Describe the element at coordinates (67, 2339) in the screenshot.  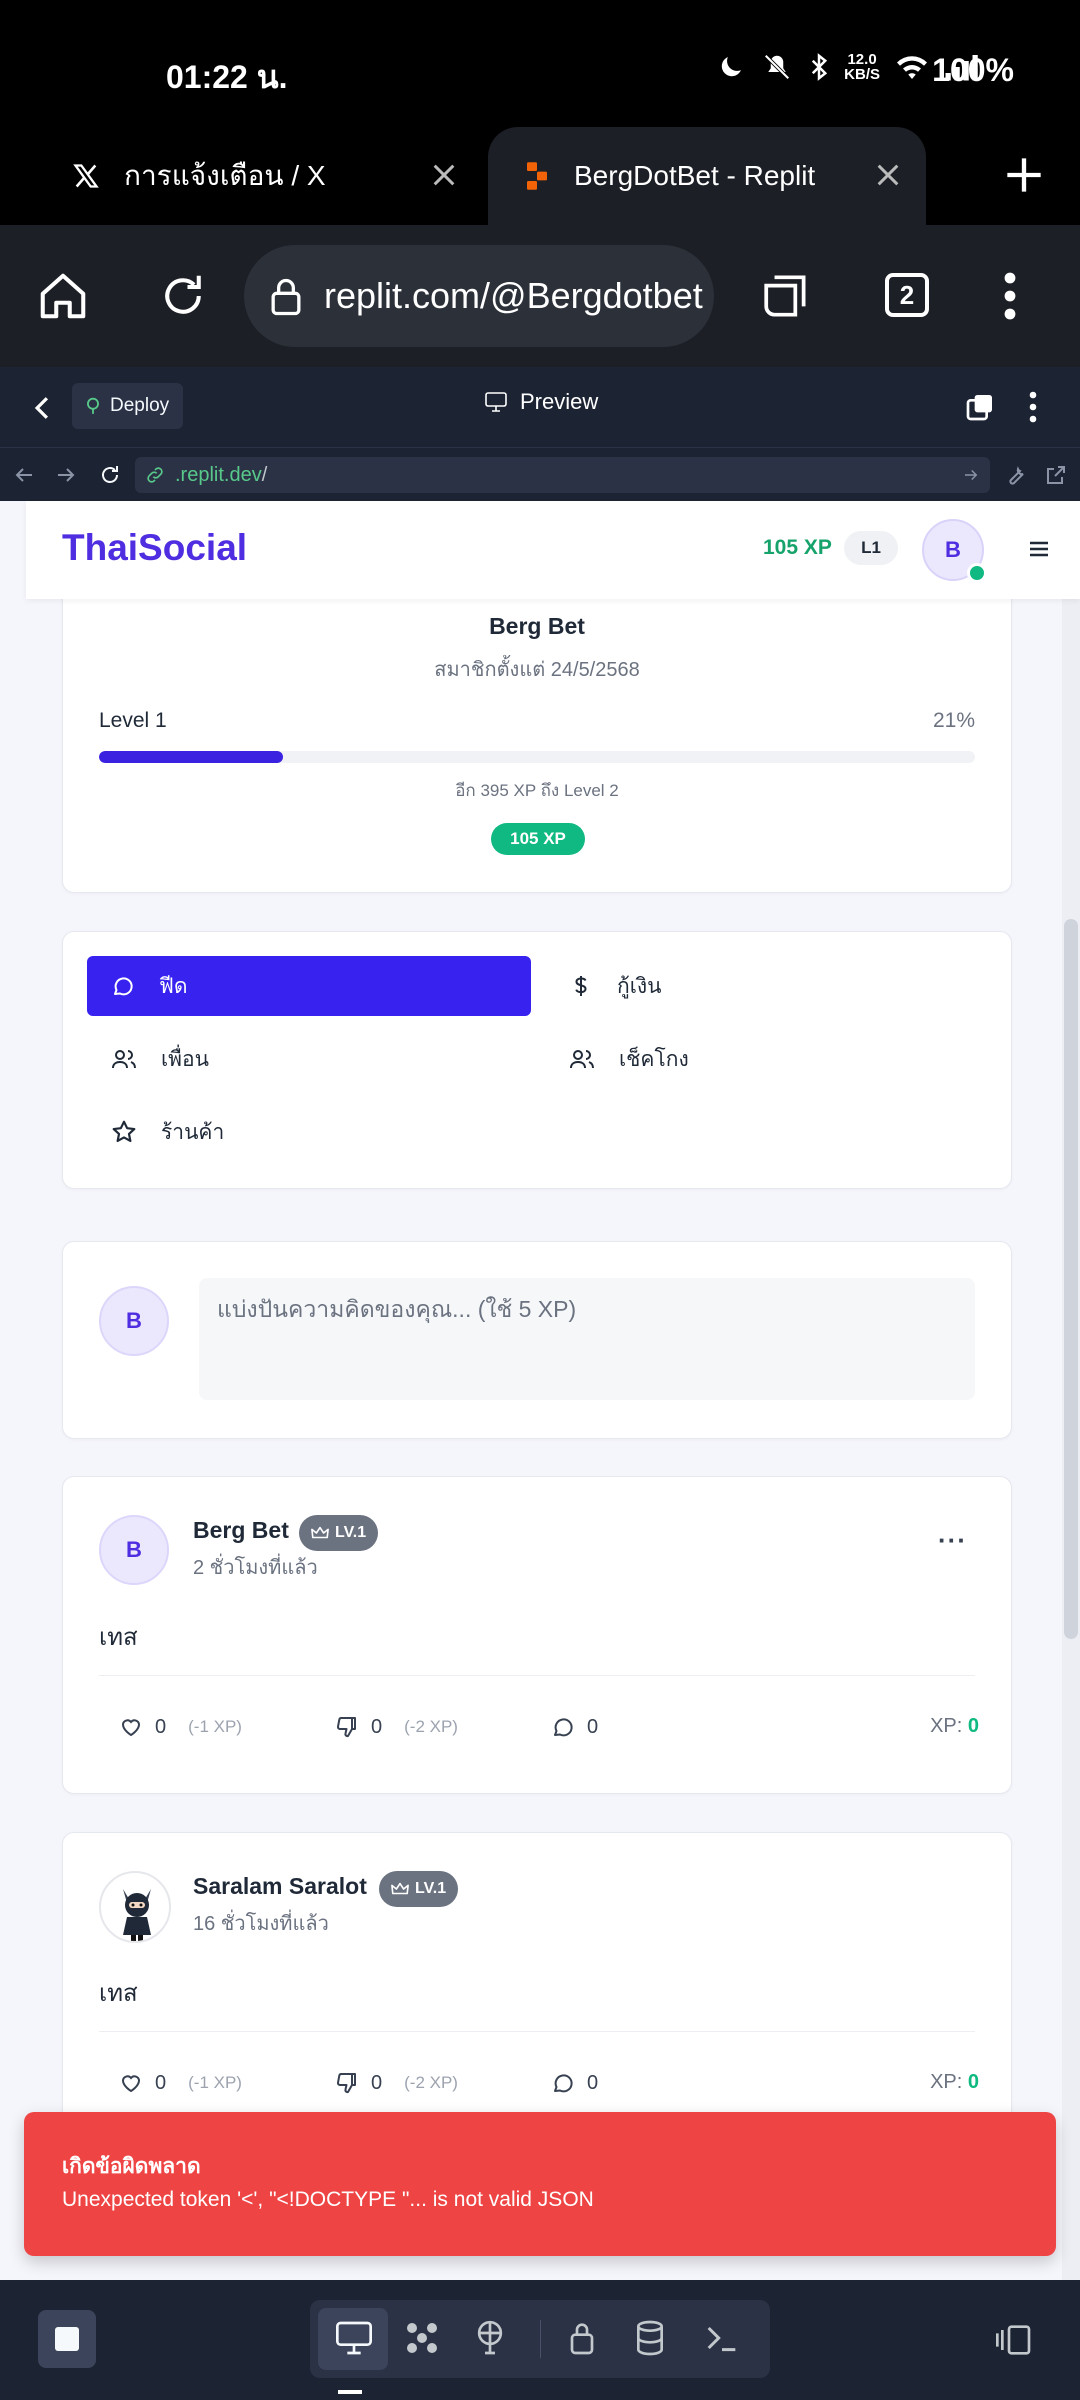
I see `stop-button` at that location.